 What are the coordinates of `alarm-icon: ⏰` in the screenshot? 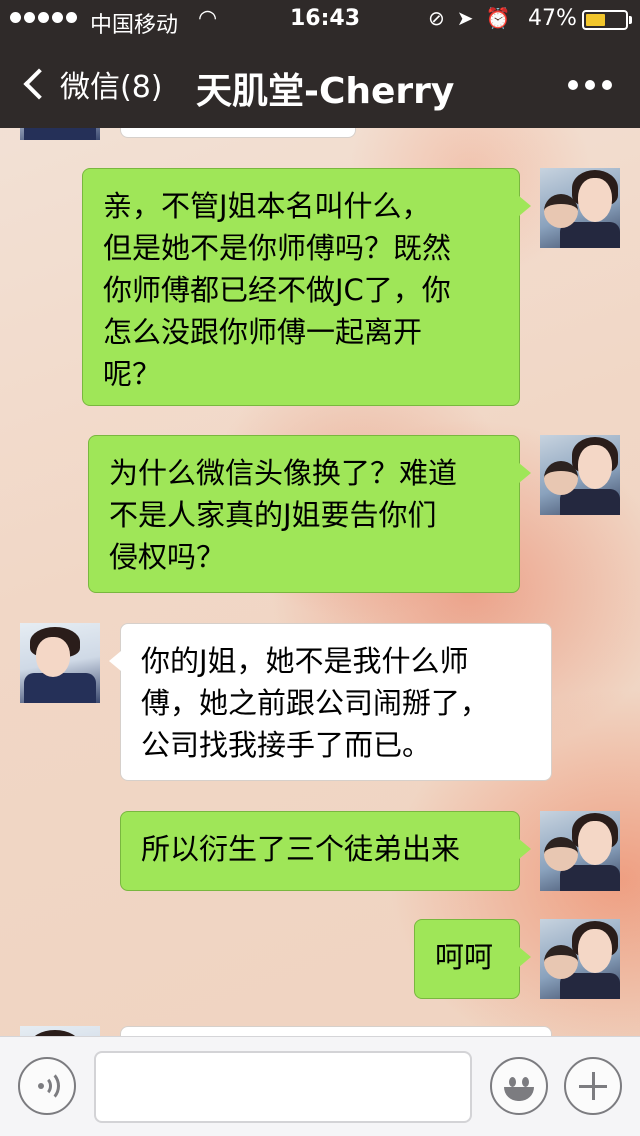 It's located at (498, 18).